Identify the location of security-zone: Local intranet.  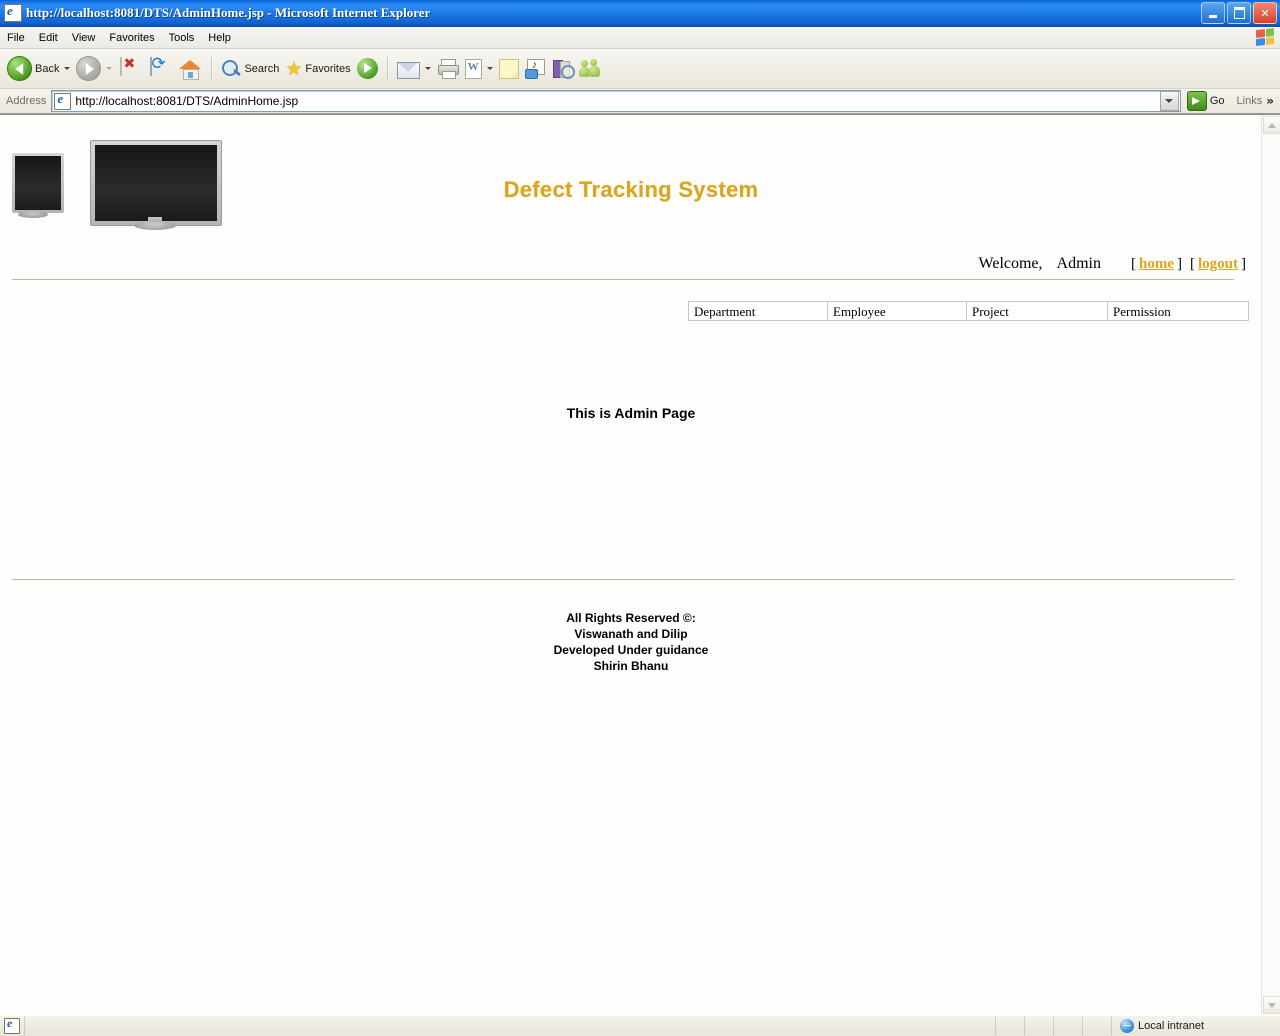
(1195, 1026).